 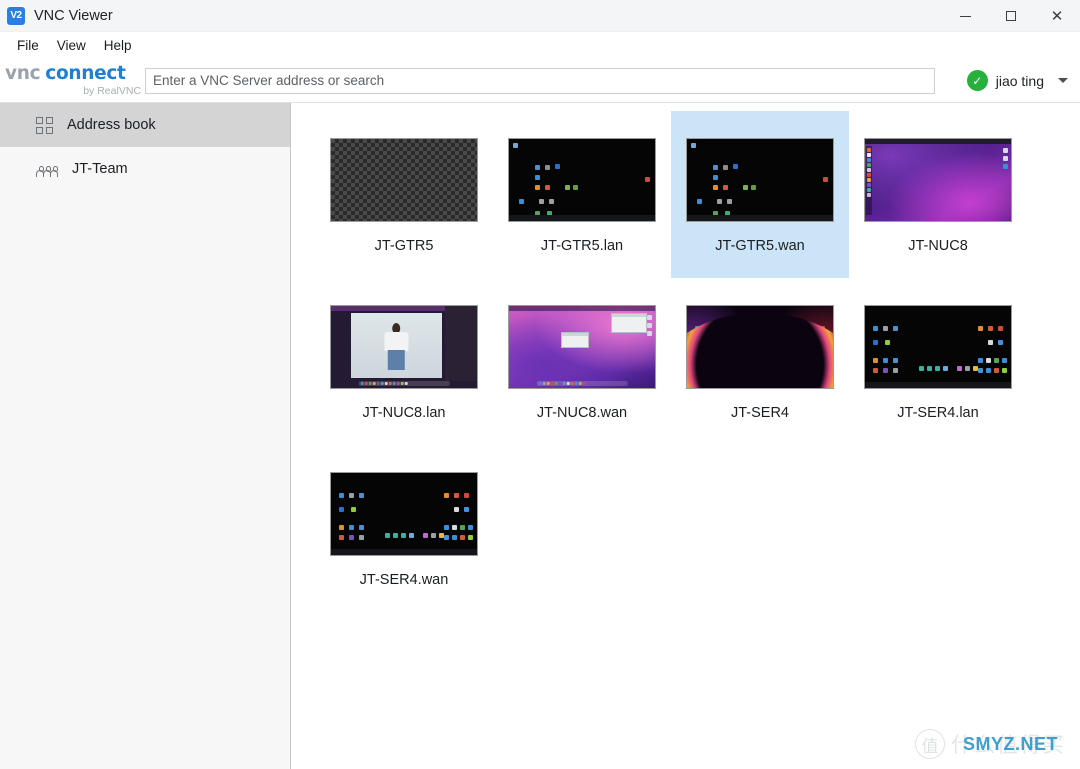 I want to click on chevron-down-icon, so click(x=1063, y=80).